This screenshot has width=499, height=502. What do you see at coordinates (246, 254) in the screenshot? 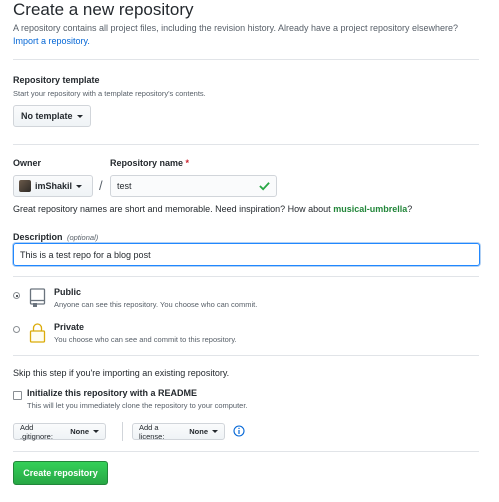
I see `description-input: This is a test repo for a blog post` at bounding box center [246, 254].